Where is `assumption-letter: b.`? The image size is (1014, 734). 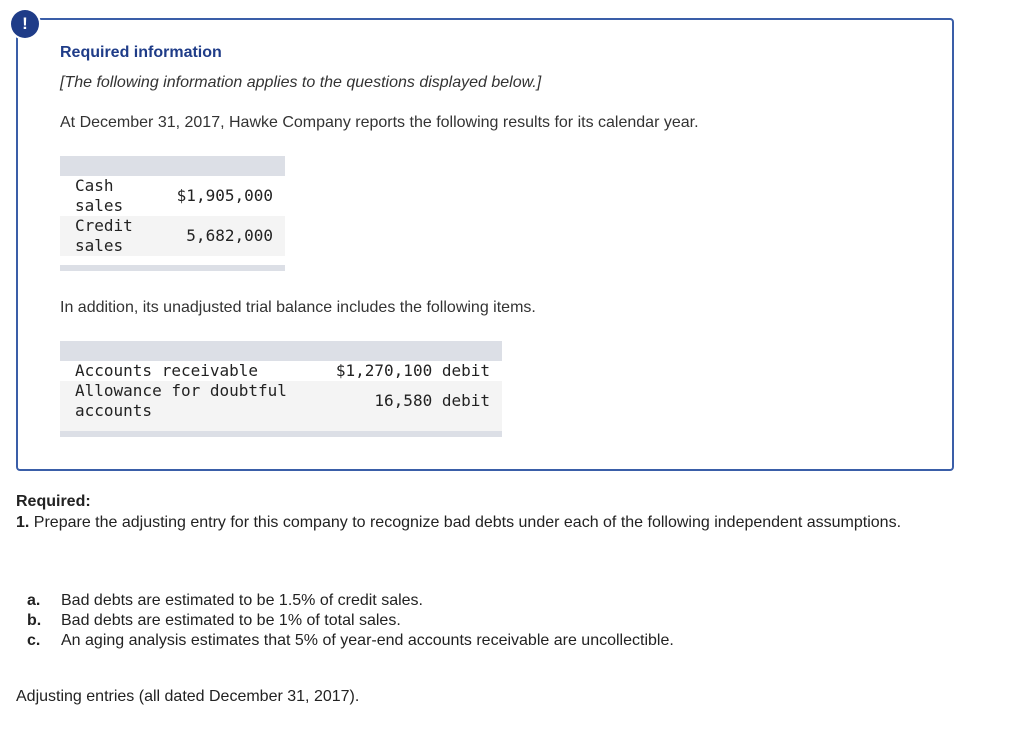
assumption-letter: b. is located at coordinates (34, 620).